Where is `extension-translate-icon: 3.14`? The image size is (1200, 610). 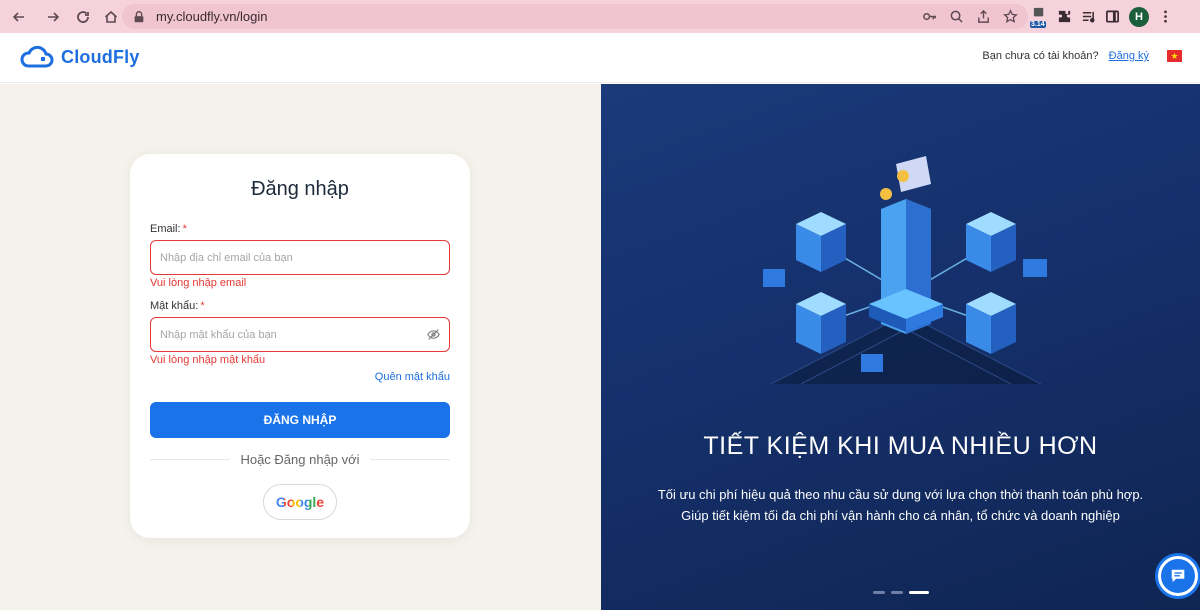
extension-translate-icon: 3.14 is located at coordinates (1039, 17).